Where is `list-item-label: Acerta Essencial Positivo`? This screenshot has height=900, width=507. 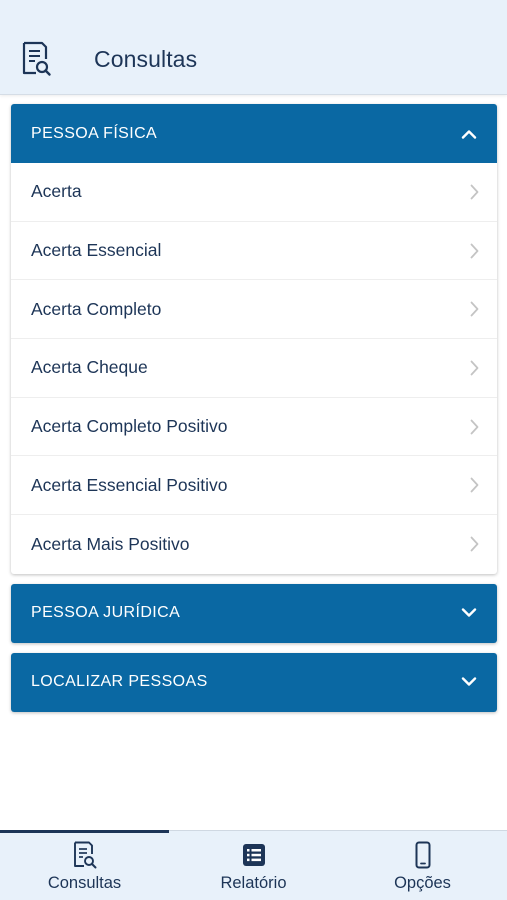
list-item-label: Acerta Essencial Positivo is located at coordinates (129, 484).